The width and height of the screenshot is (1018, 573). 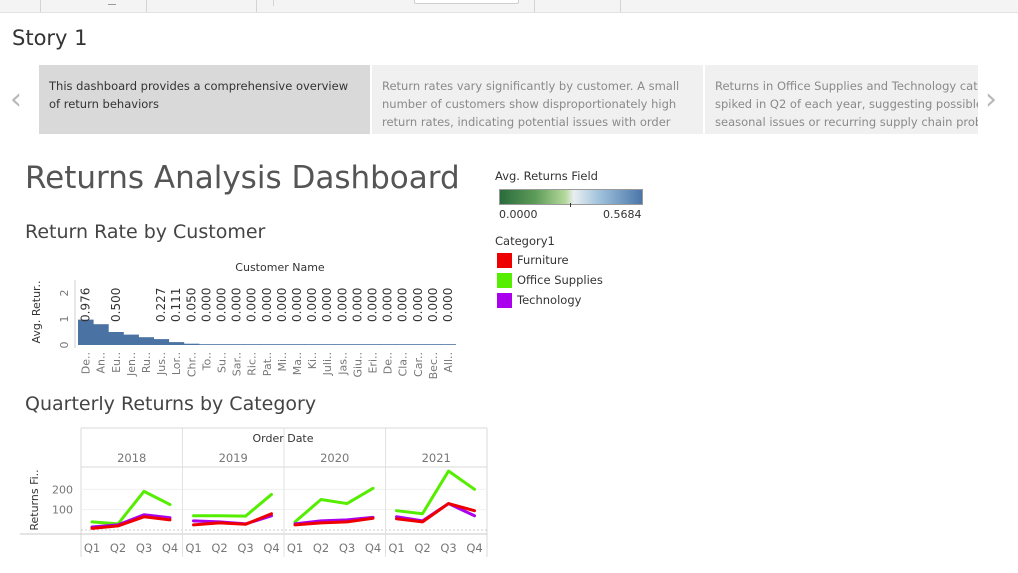 What do you see at coordinates (543, 260) in the screenshot?
I see `legend-label: Furniture` at bounding box center [543, 260].